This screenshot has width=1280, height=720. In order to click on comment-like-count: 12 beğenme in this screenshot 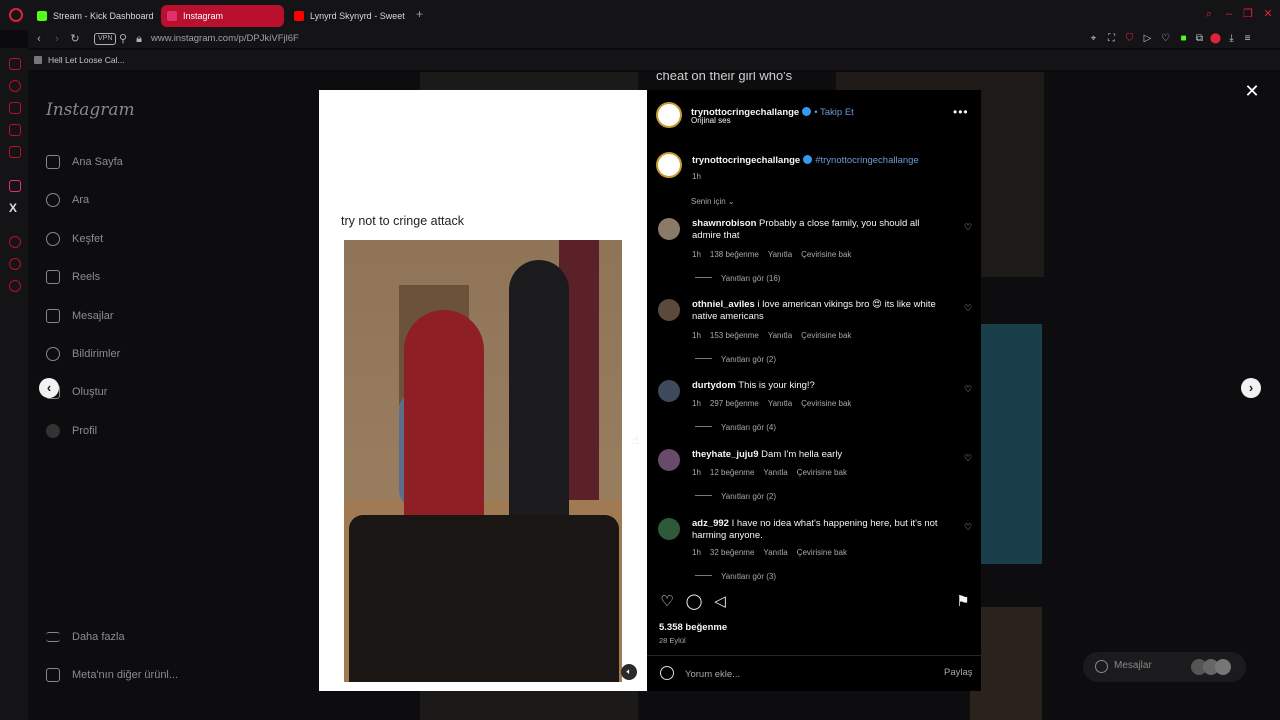, I will do `click(732, 472)`.